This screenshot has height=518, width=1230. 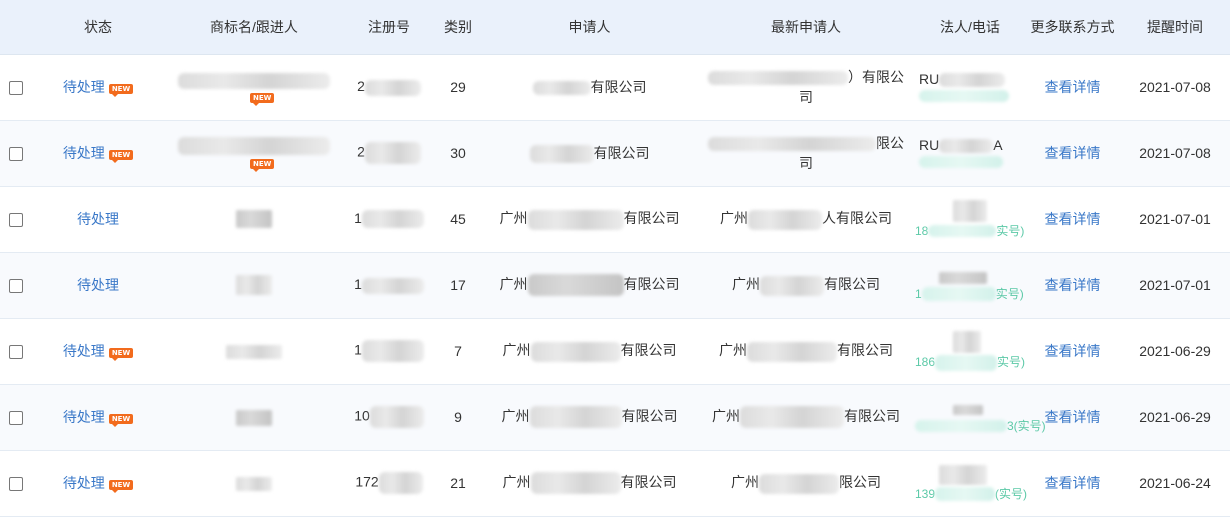 I want to click on table-row: 待处理NEW NEW 2 29 有限公司 ）有限公 司 RU 查看详情 202, so click(x=615, y=87).